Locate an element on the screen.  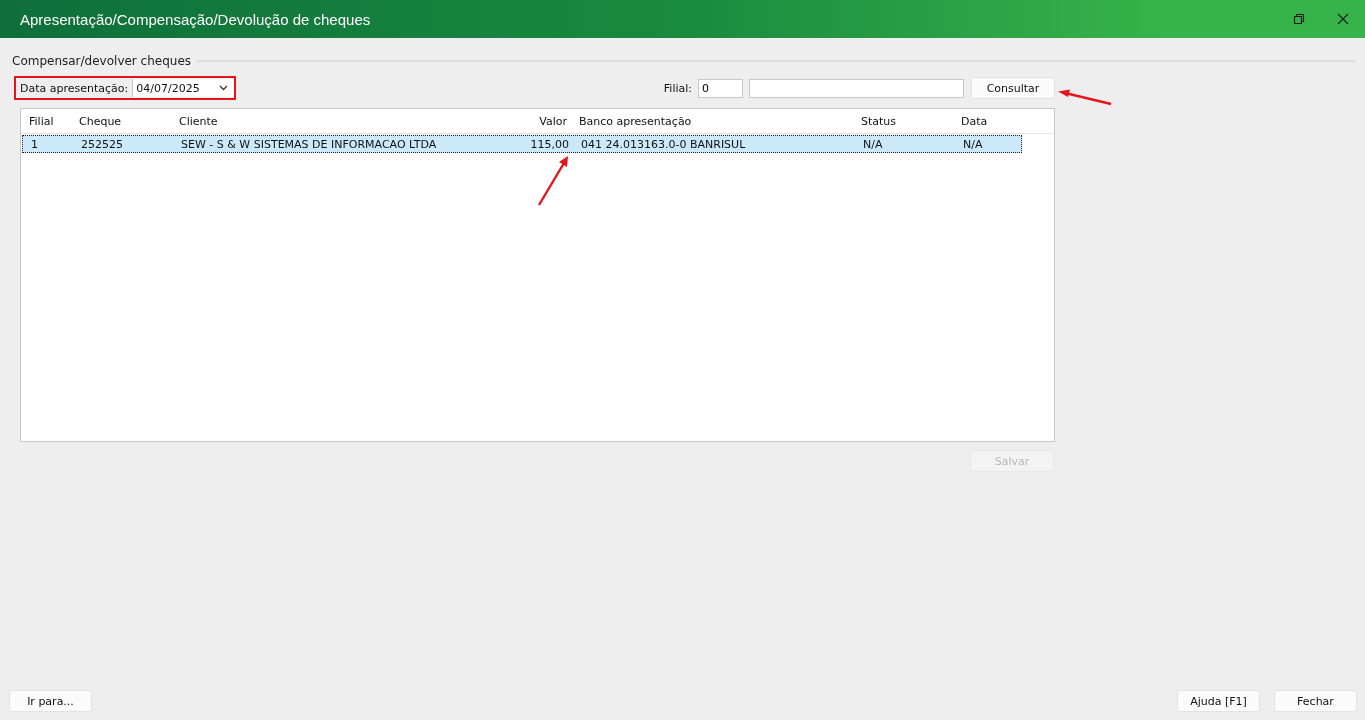
filial-input: 0 is located at coordinates (720, 88).